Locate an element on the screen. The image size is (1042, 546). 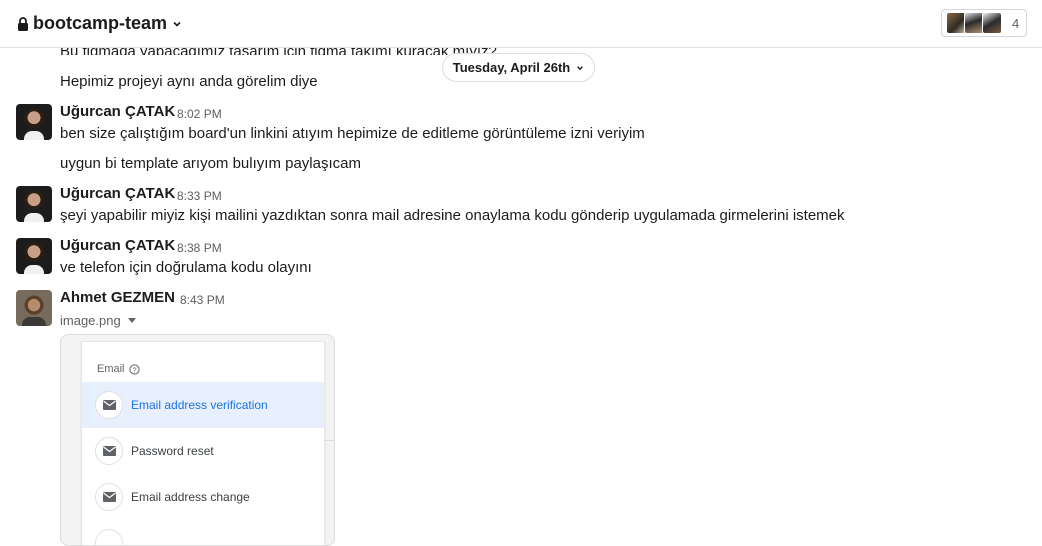
date-divider-button: Tuesday, April 26th is located at coordinates (518, 67).